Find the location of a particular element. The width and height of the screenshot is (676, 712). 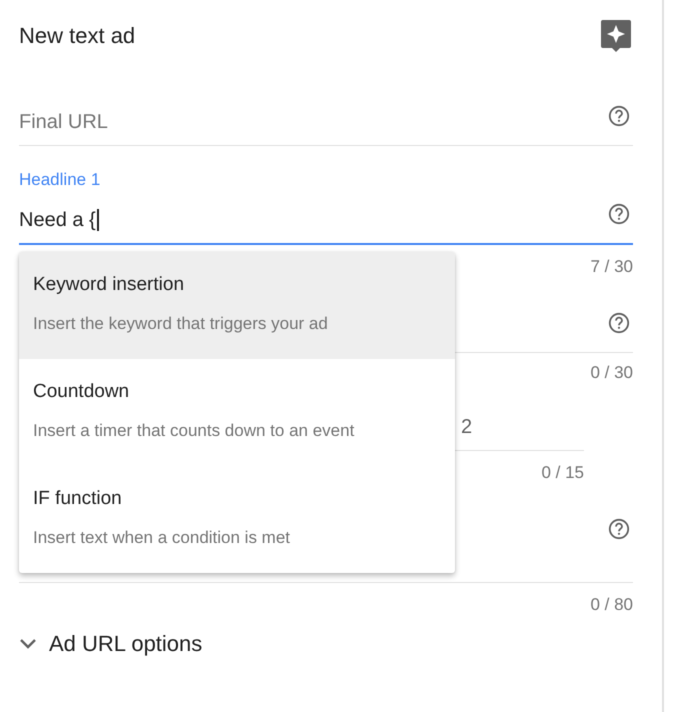

field-placeholder: 2 is located at coordinates (466, 427).